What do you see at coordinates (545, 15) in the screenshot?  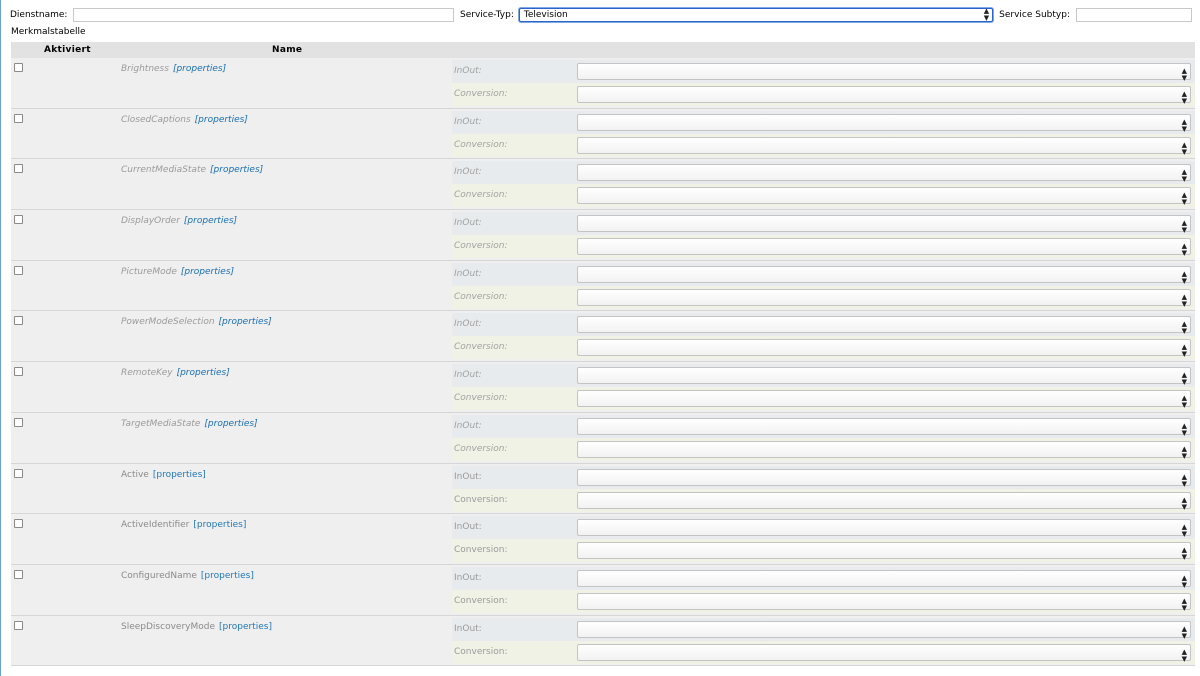 I see `service-typ-value: Television` at bounding box center [545, 15].